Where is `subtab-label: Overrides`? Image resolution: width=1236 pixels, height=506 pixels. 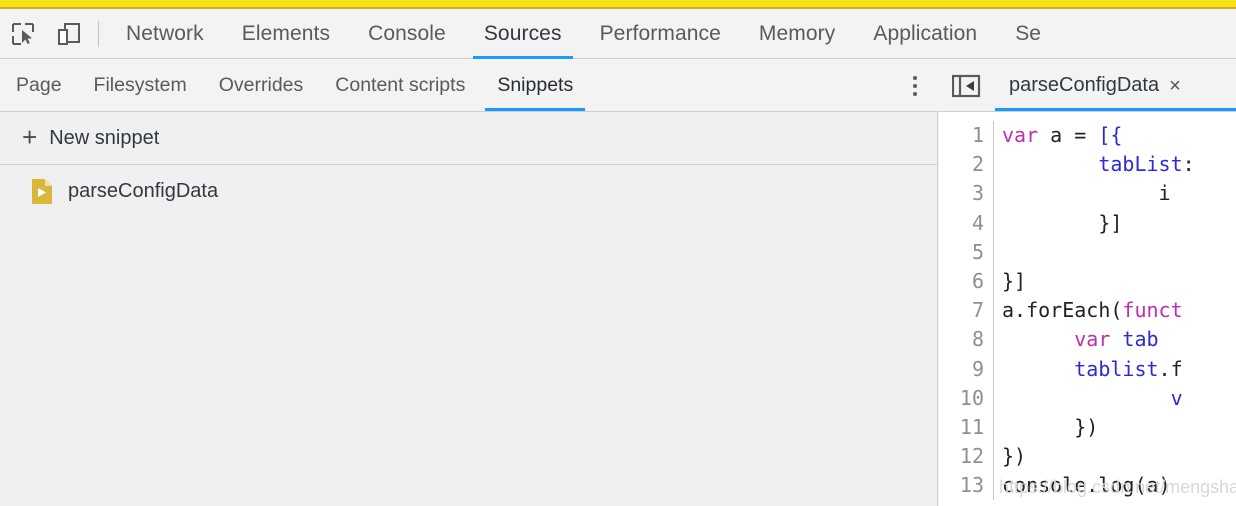 subtab-label: Overrides is located at coordinates (261, 85).